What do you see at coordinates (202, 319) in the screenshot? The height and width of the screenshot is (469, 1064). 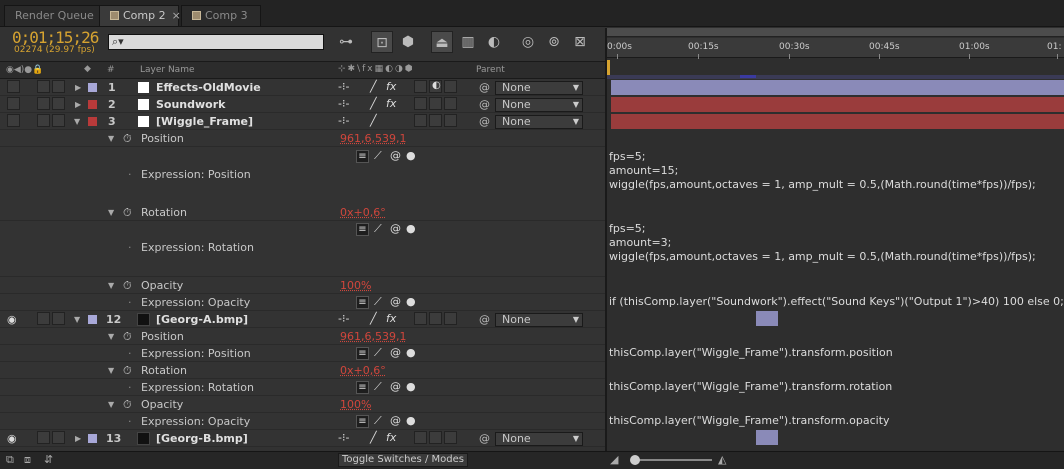 I see `layer-name: [Georg-A.bmp]` at bounding box center [202, 319].